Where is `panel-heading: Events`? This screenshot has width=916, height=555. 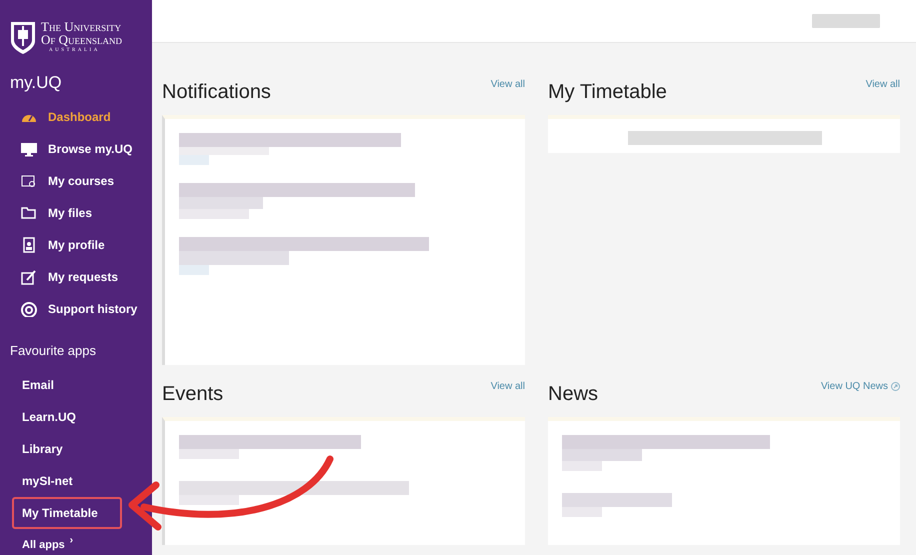
panel-heading: Events is located at coordinates (193, 394).